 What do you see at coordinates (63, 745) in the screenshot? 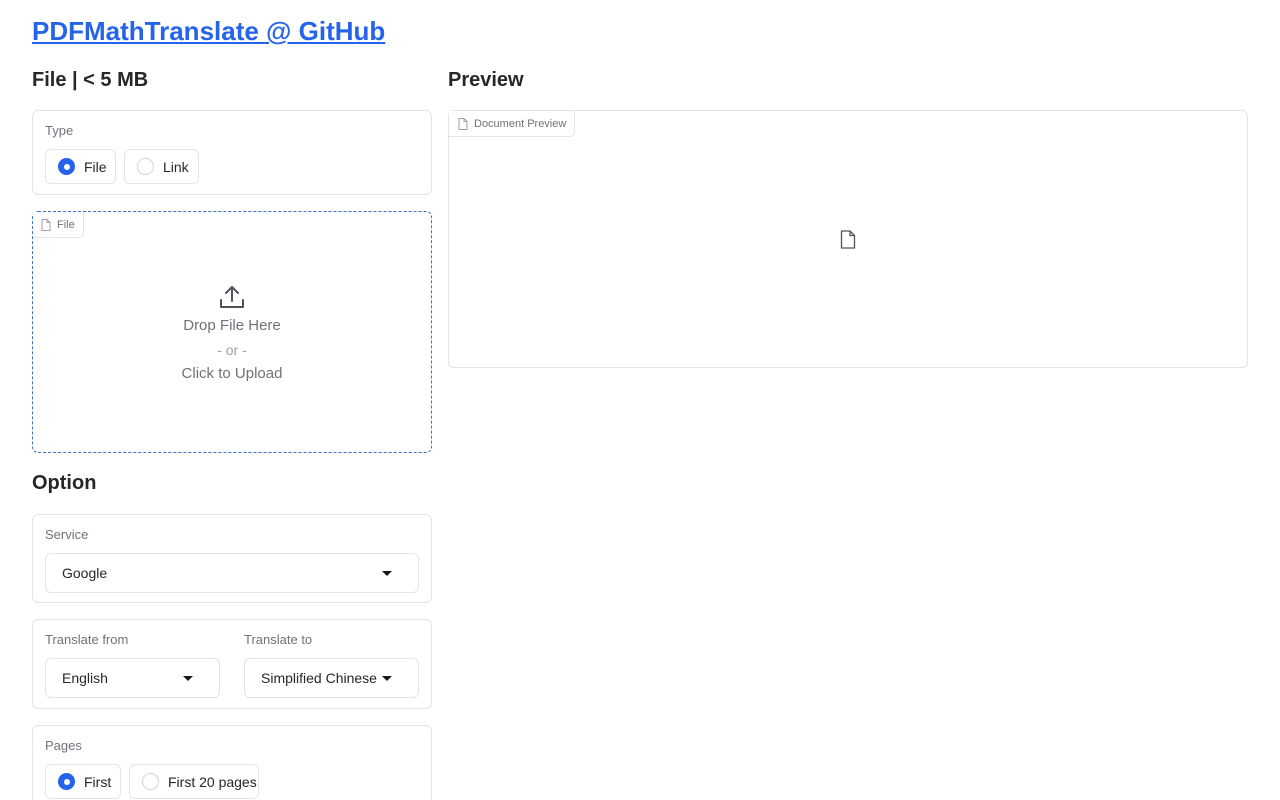
I see `pages-label: Pages` at bounding box center [63, 745].